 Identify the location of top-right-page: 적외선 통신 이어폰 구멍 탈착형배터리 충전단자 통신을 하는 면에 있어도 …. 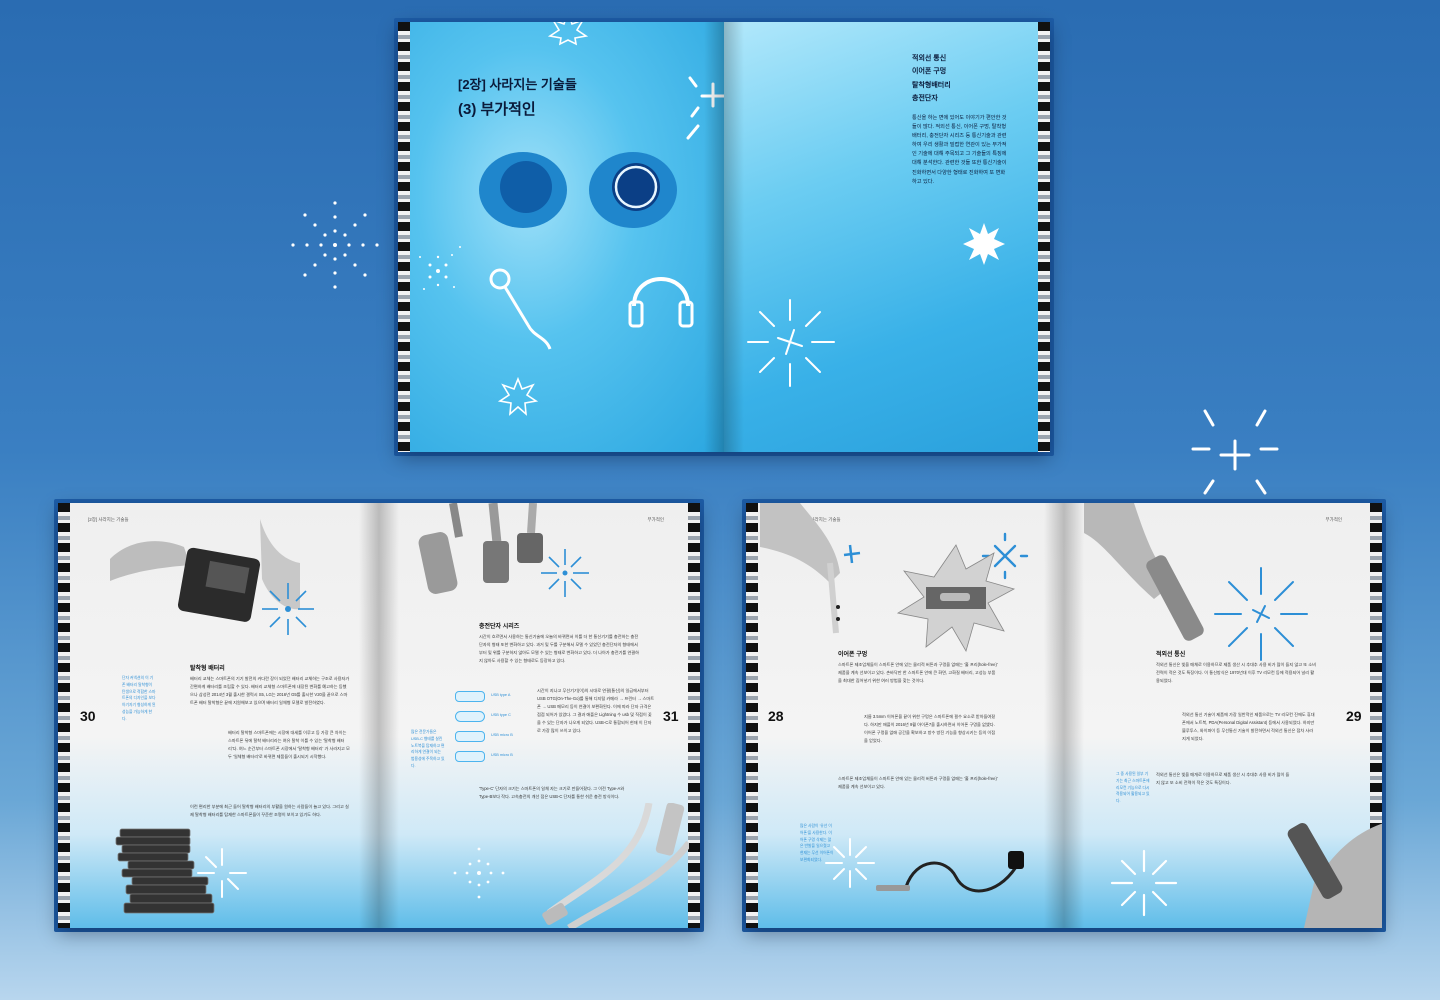
(887, 237).